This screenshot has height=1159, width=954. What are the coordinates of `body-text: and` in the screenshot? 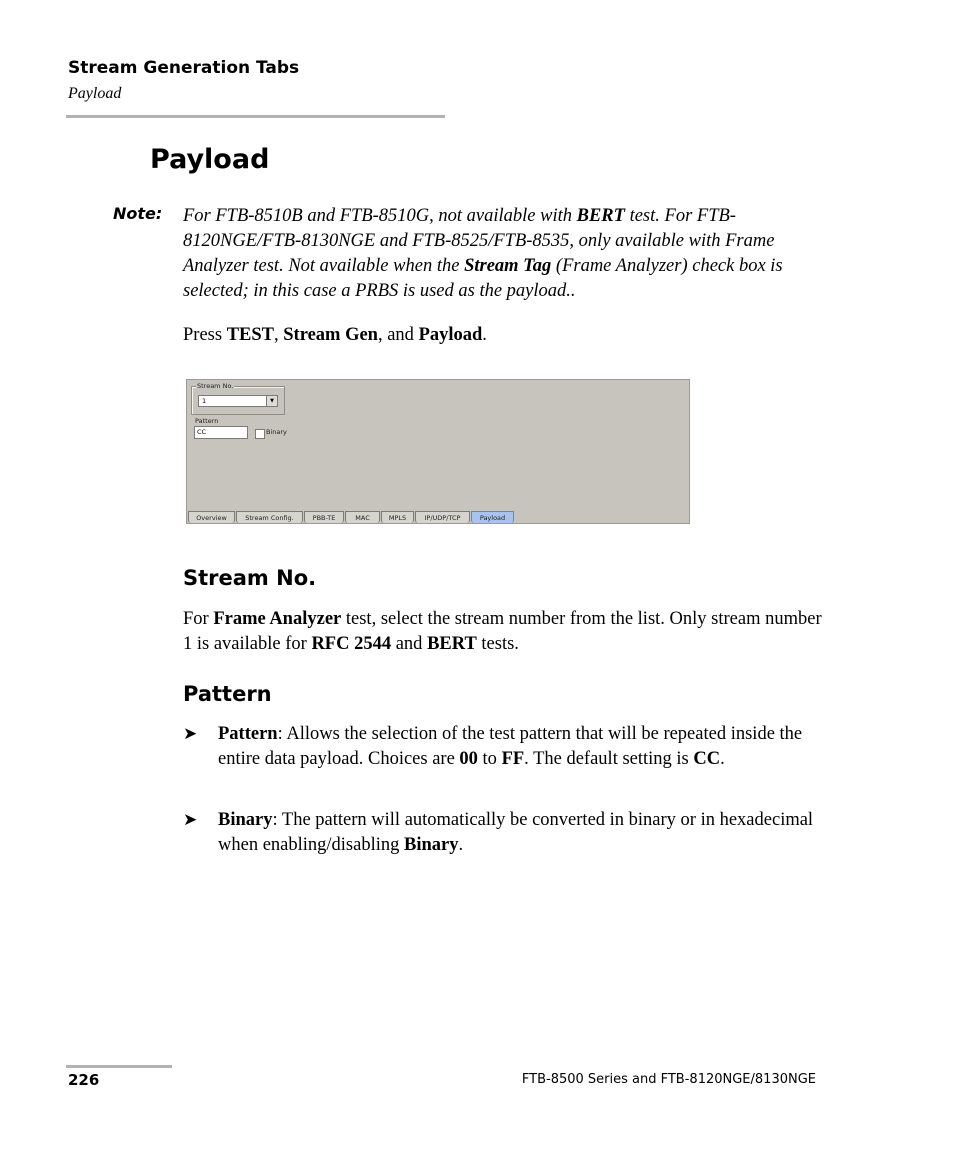 It's located at (409, 643).